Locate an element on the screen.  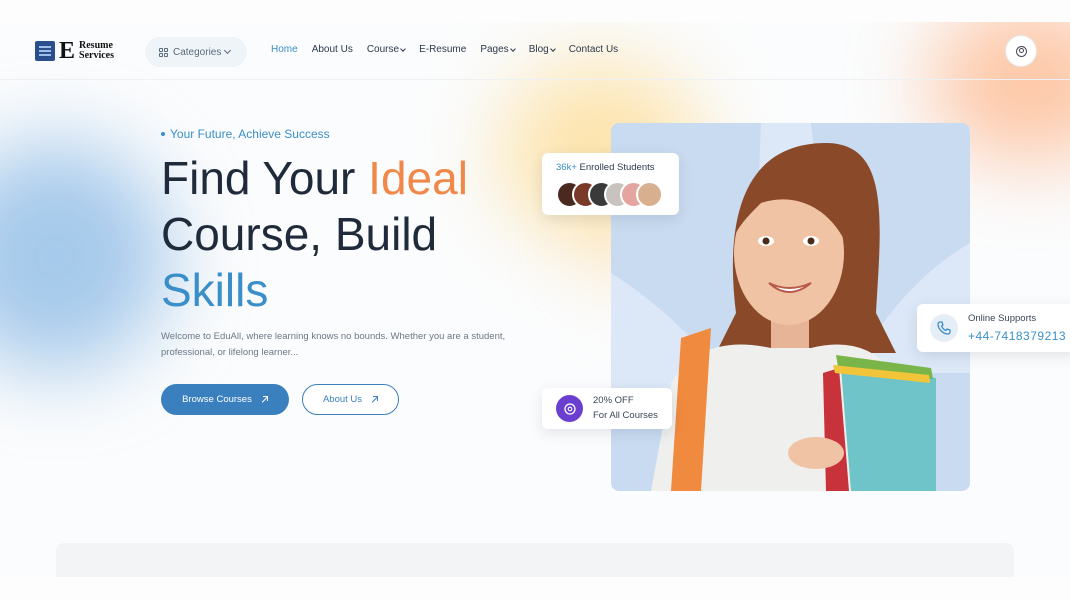
nav-item-course: Course is located at coordinates (386, 49).